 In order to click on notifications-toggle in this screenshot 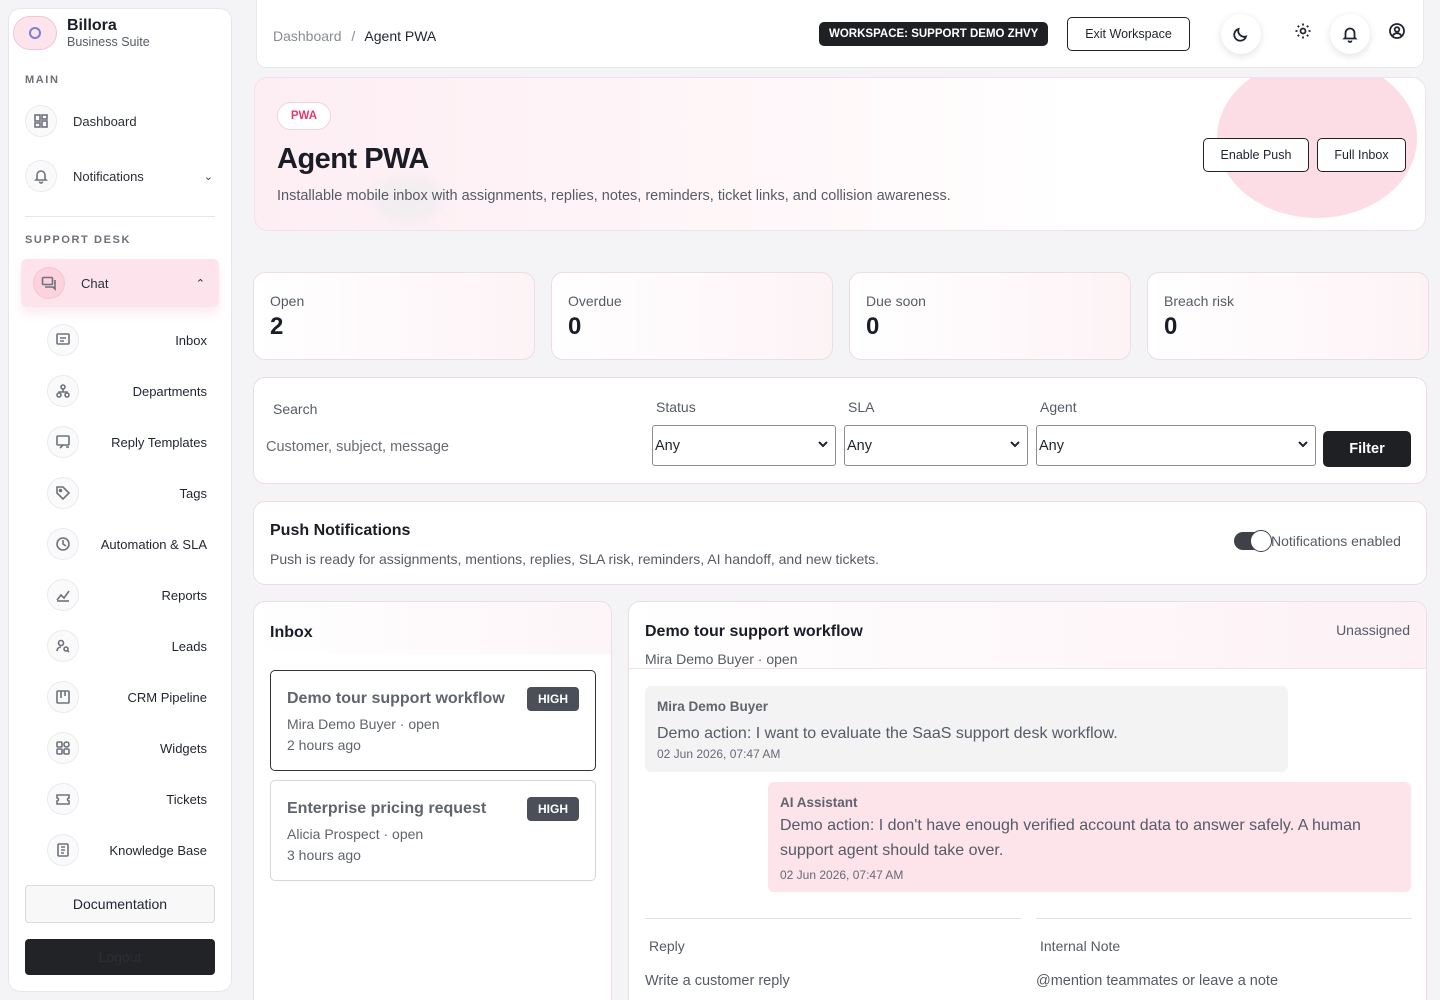, I will do `click(1253, 541)`.